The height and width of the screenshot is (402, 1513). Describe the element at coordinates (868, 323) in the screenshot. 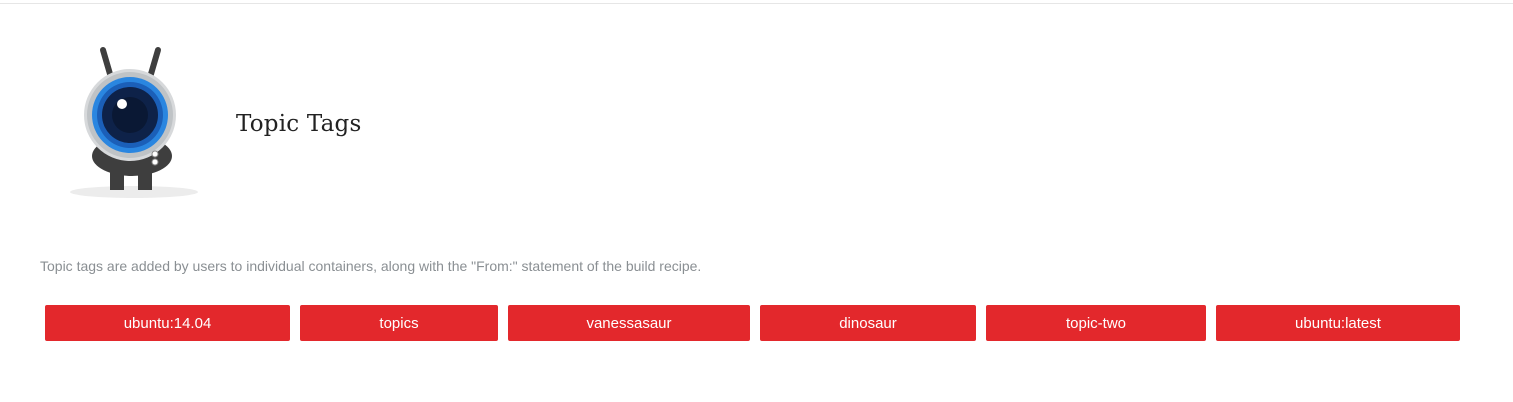

I see `tag-button-dinosaur: dinosaur` at that location.